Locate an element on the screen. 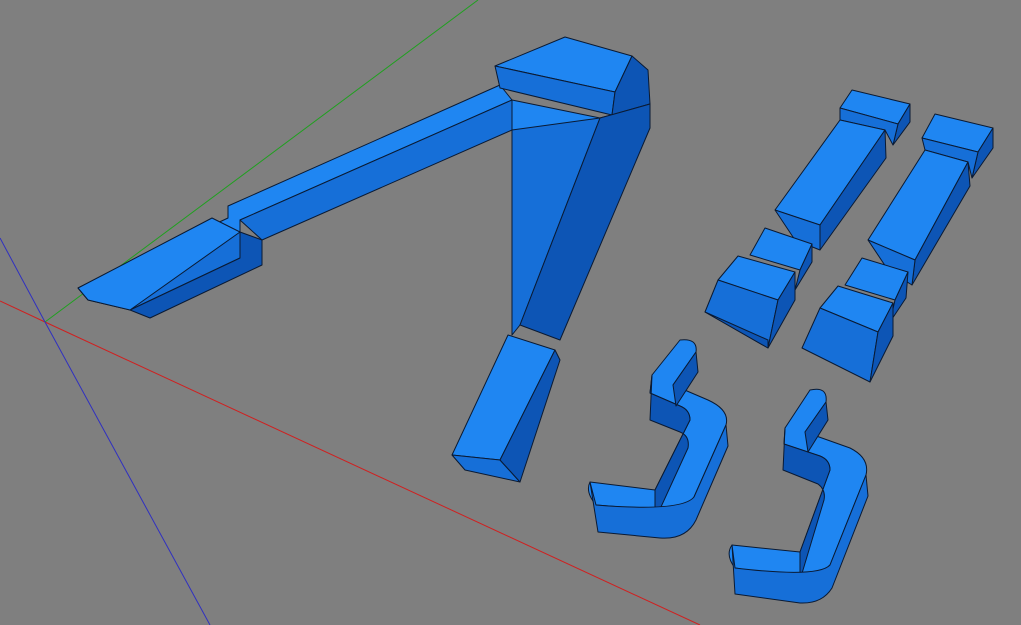 Image resolution: width=1021 pixels, height=625 pixels. hook-part-right is located at coordinates (798, 496).